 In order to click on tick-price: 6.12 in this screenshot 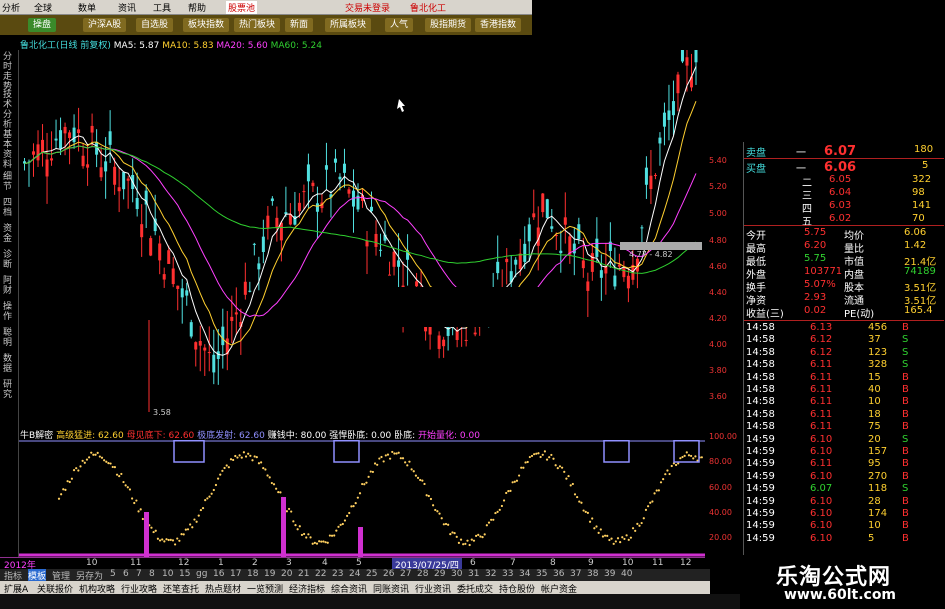, I will do `click(821, 352)`.